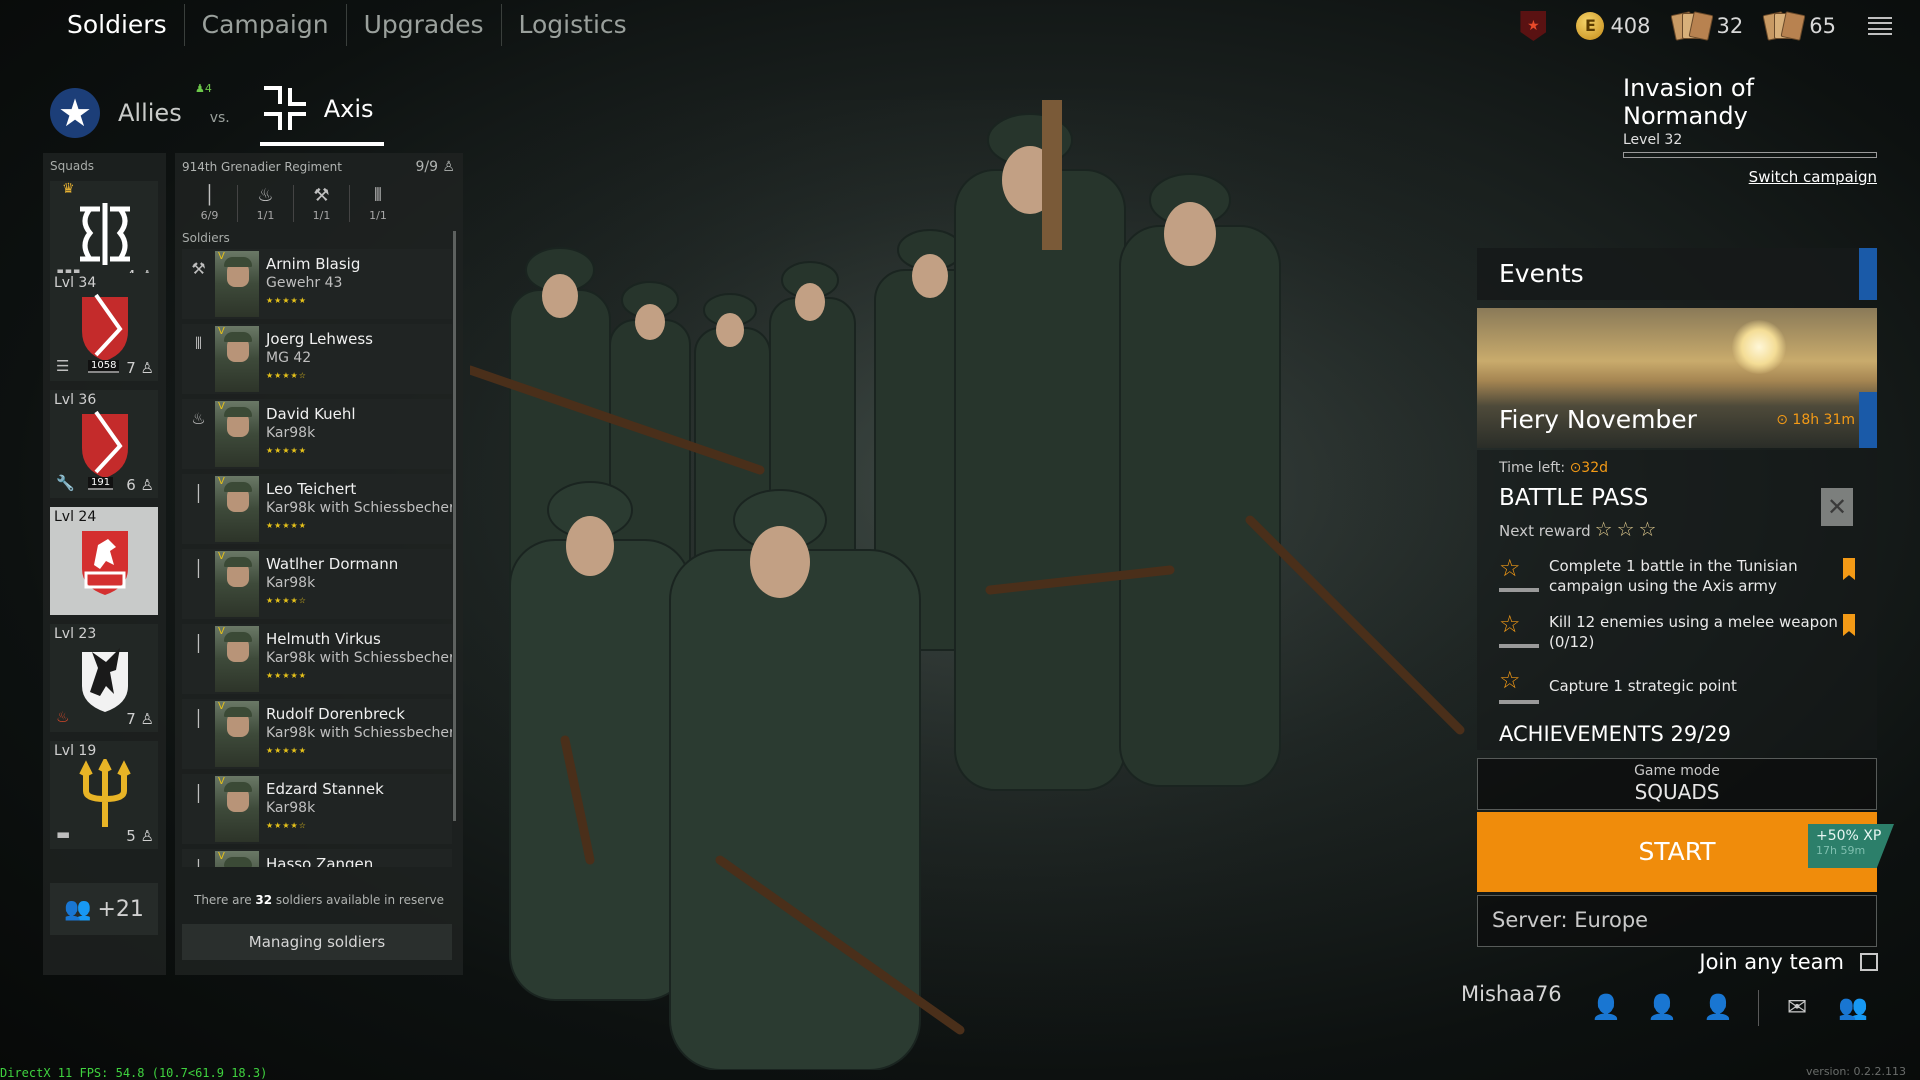 The width and height of the screenshot is (1920, 1080). I want to click on pegasus-emblem-icon, so click(105, 680).